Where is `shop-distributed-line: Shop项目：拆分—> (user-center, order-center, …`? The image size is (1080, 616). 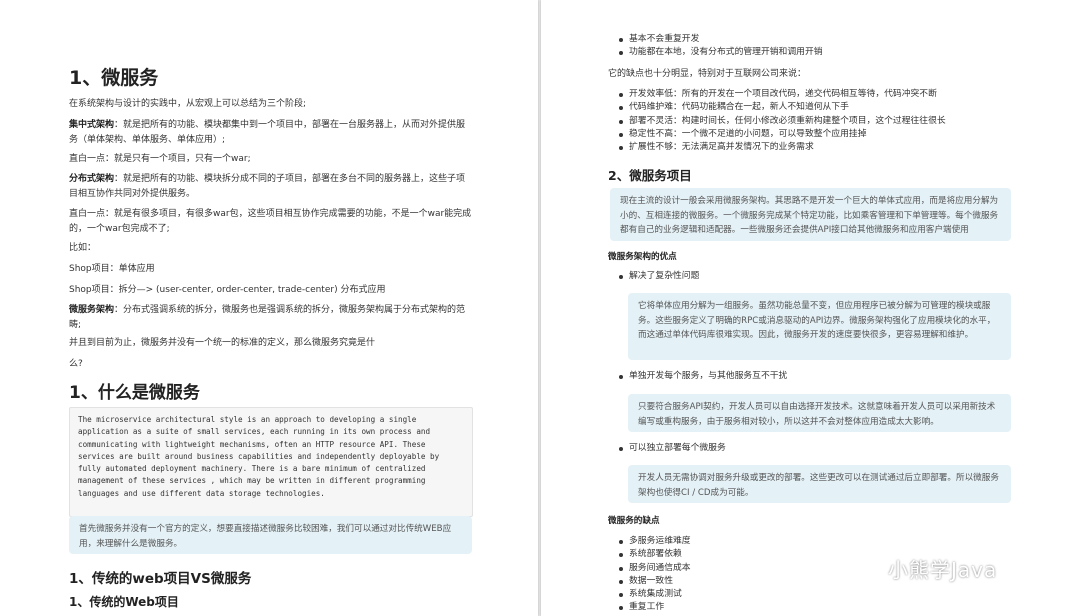 shop-distributed-line: Shop项目：拆分—> (user-center, order-center, … is located at coordinates (227, 290).